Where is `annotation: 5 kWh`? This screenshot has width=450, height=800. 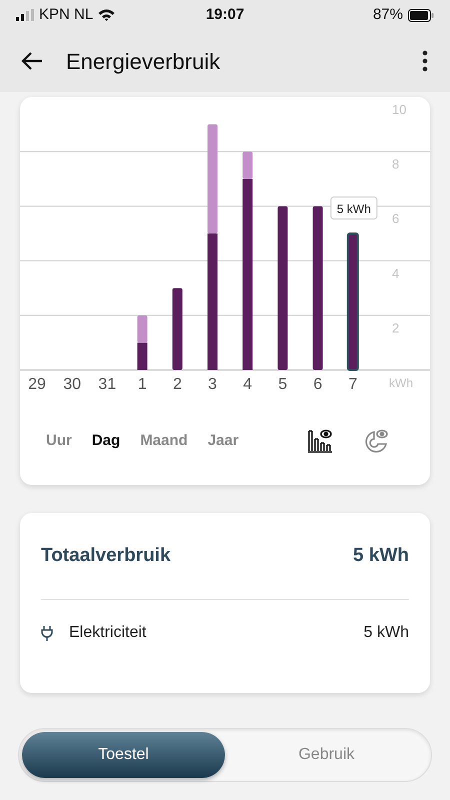
annotation: 5 kWh is located at coordinates (353, 209).